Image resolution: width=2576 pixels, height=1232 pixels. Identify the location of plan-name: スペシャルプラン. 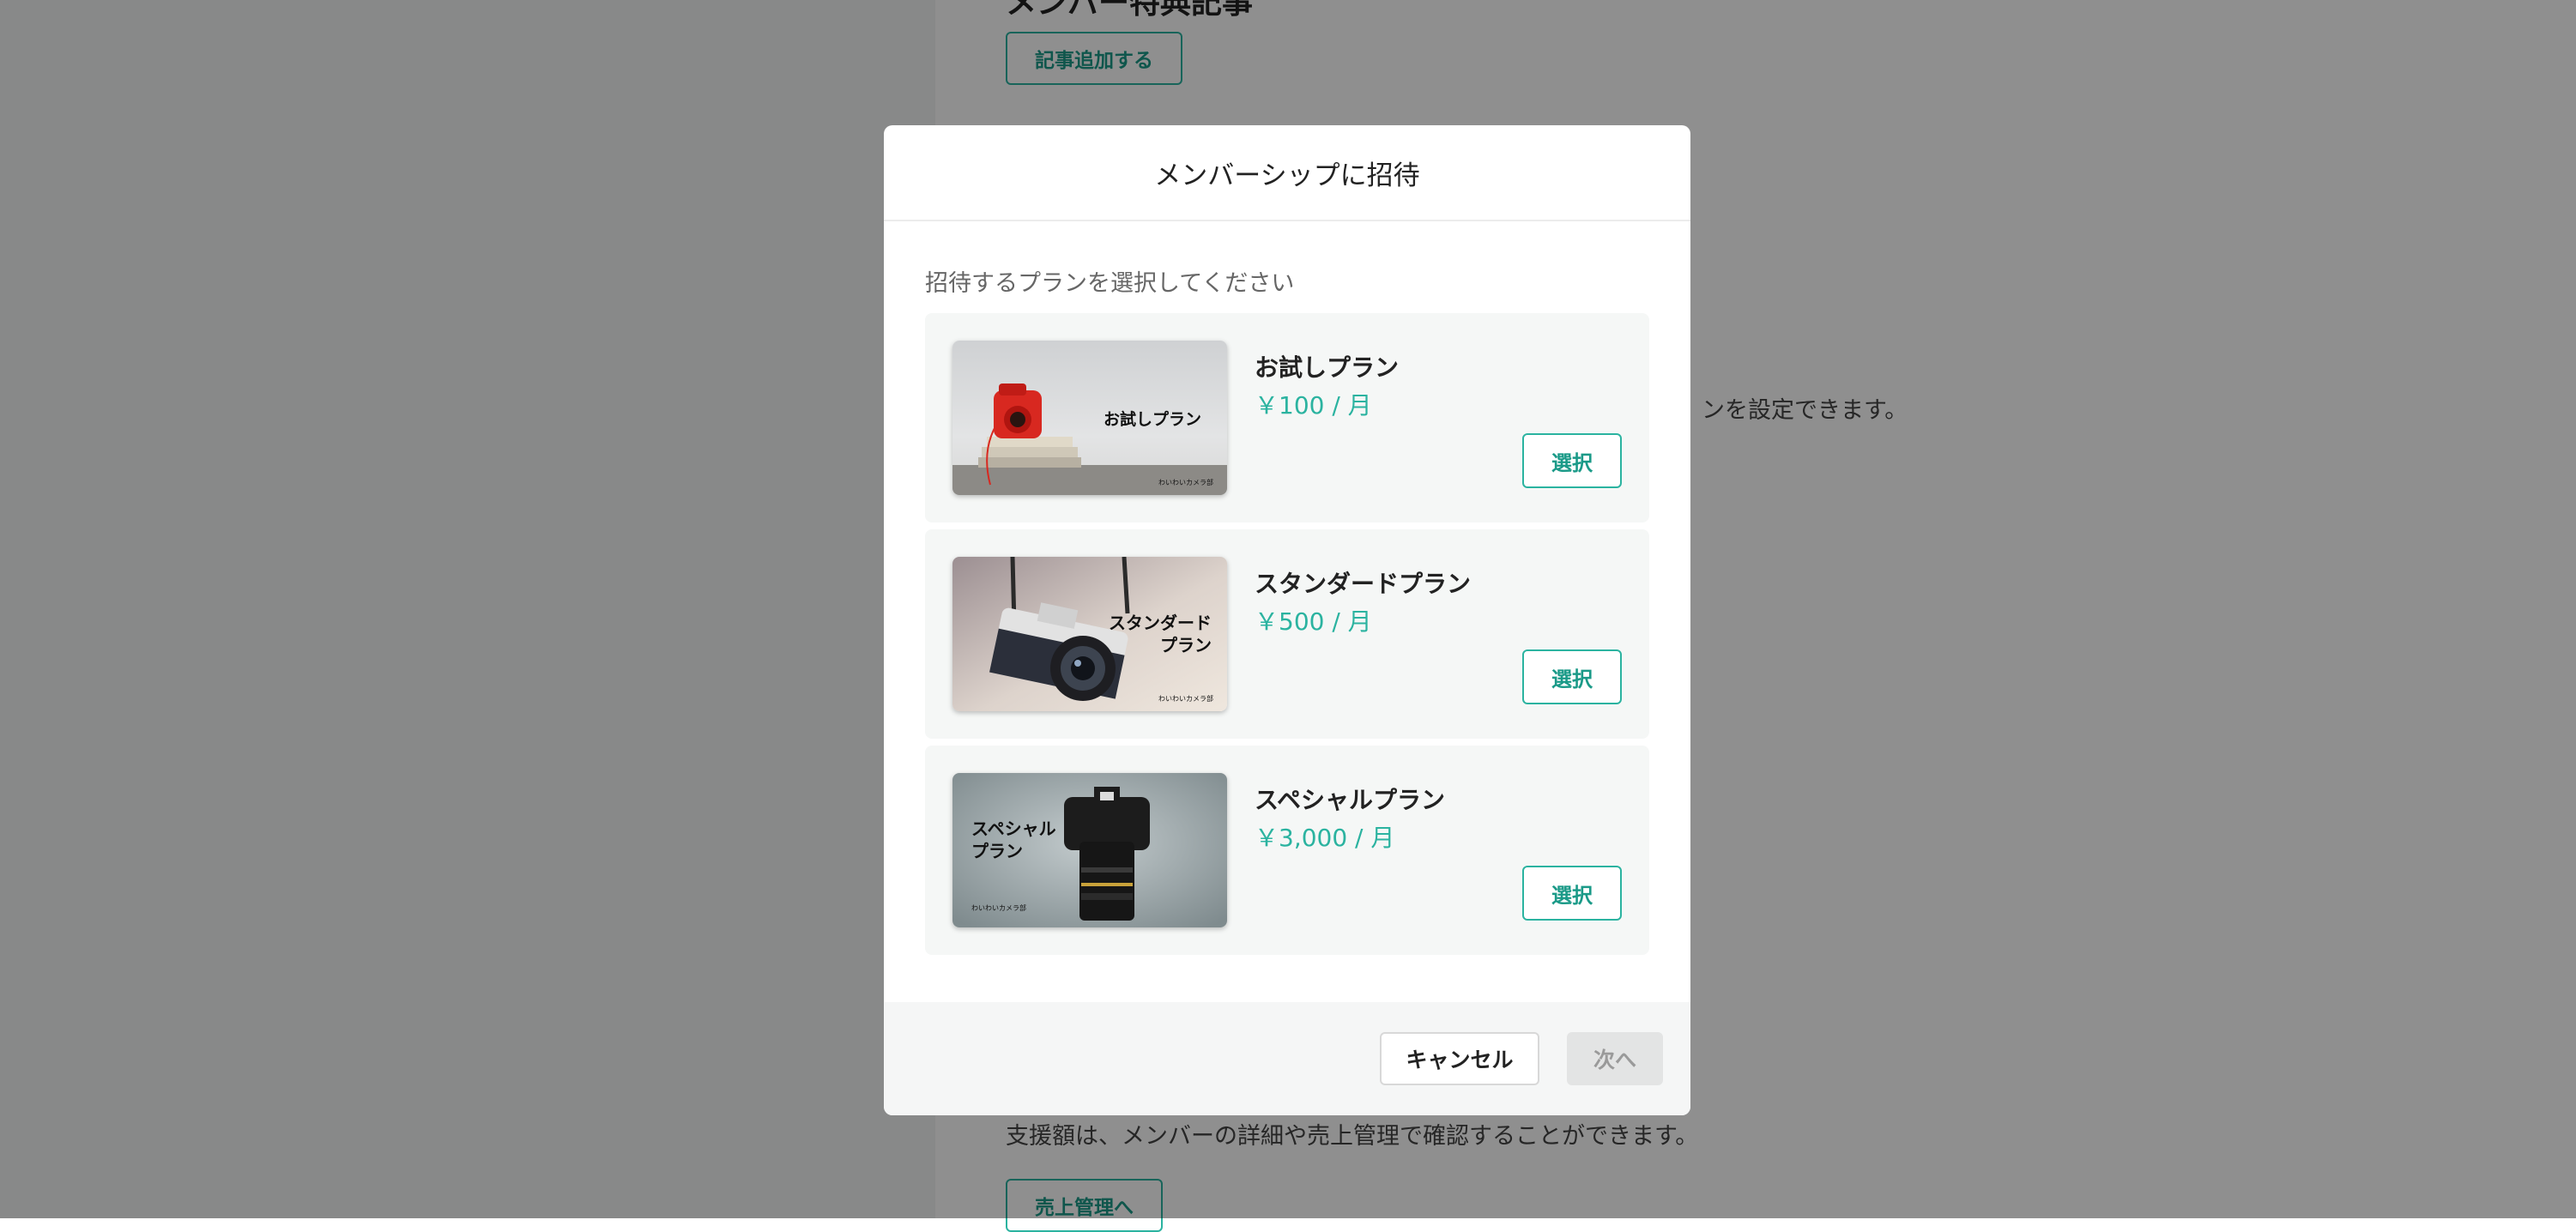
(1350, 800).